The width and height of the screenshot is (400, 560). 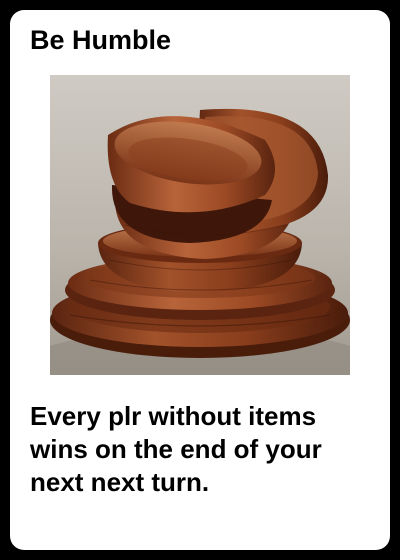 I want to click on card-title: Be Humble, so click(x=101, y=40).